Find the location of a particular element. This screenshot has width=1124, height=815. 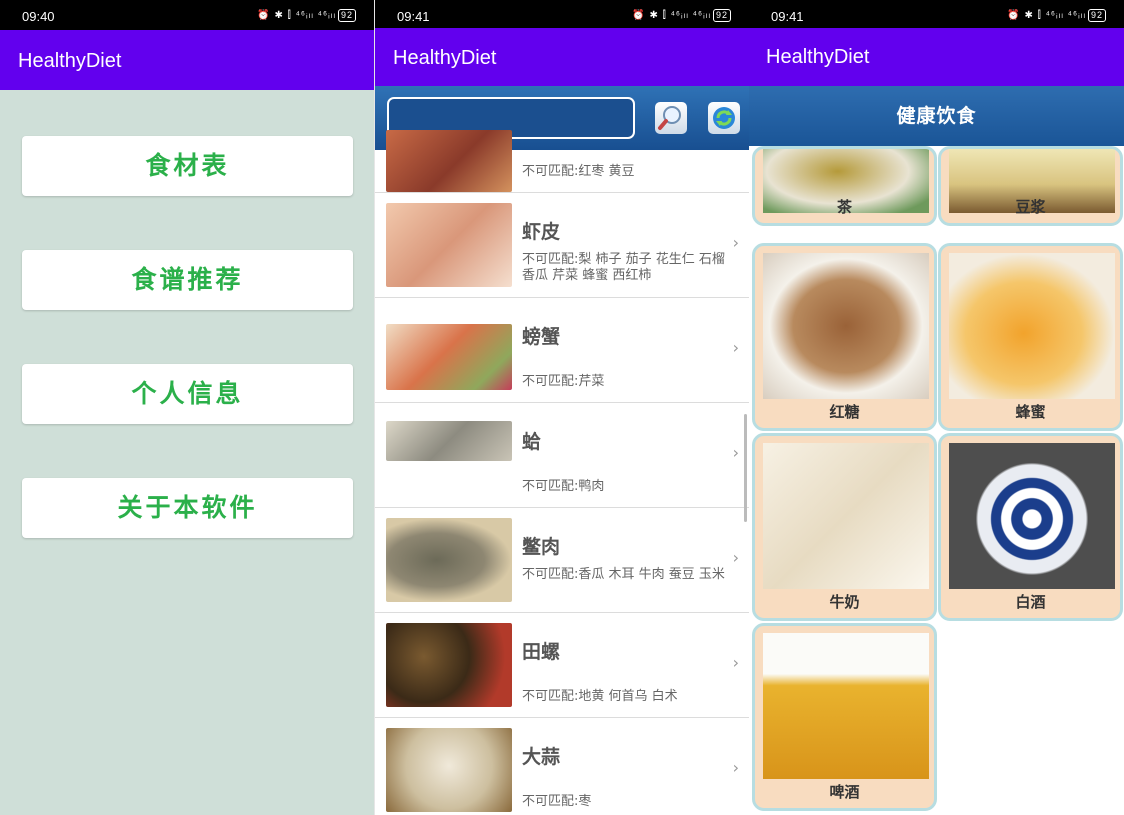

list-item: 虾皮 不可匹配:梨 柿子 茄子 花生仁 石榴 香瓜 芹菜 蜂蜜 西红柿 › is located at coordinates (562, 245).